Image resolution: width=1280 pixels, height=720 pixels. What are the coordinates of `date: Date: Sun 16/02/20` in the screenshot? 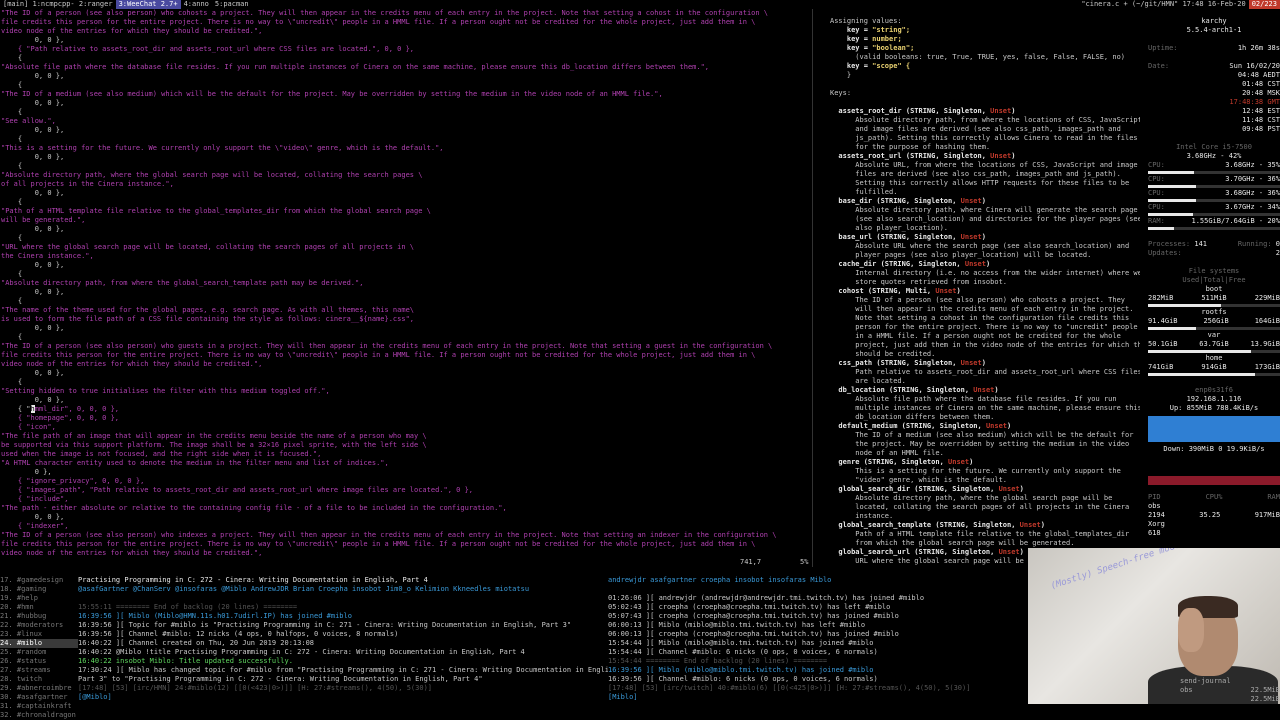 It's located at (1214, 66).